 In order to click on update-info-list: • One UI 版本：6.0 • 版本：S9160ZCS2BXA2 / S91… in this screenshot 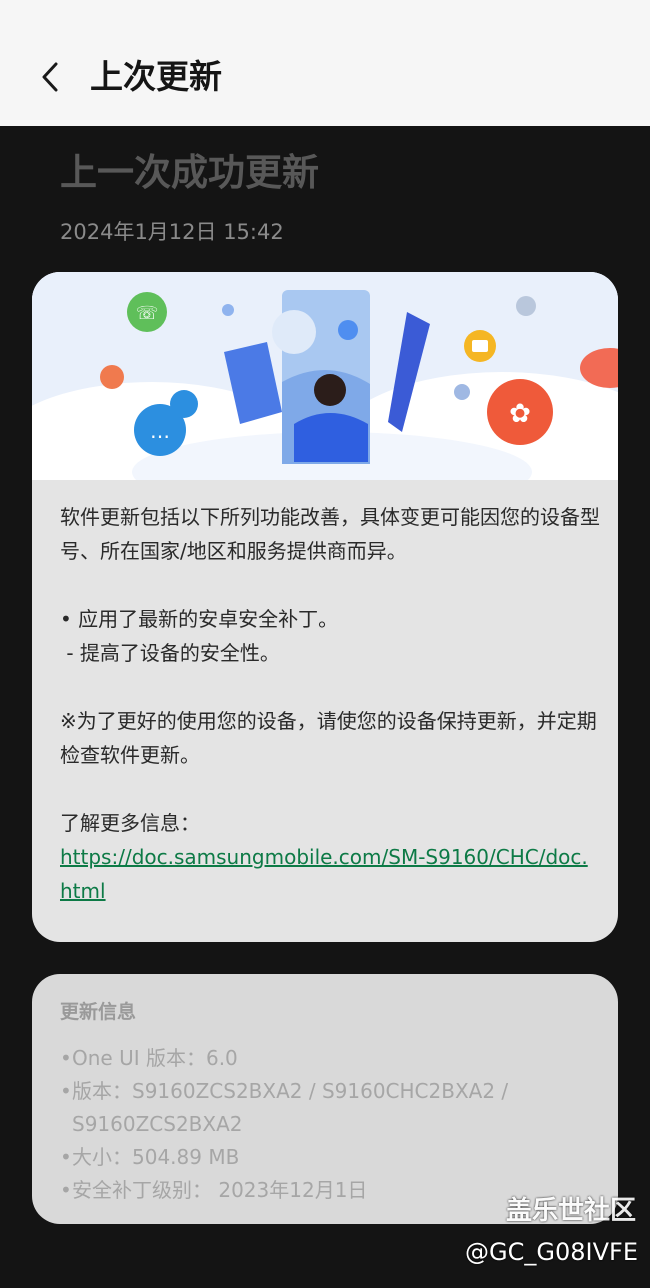, I will do `click(330, 1124)`.